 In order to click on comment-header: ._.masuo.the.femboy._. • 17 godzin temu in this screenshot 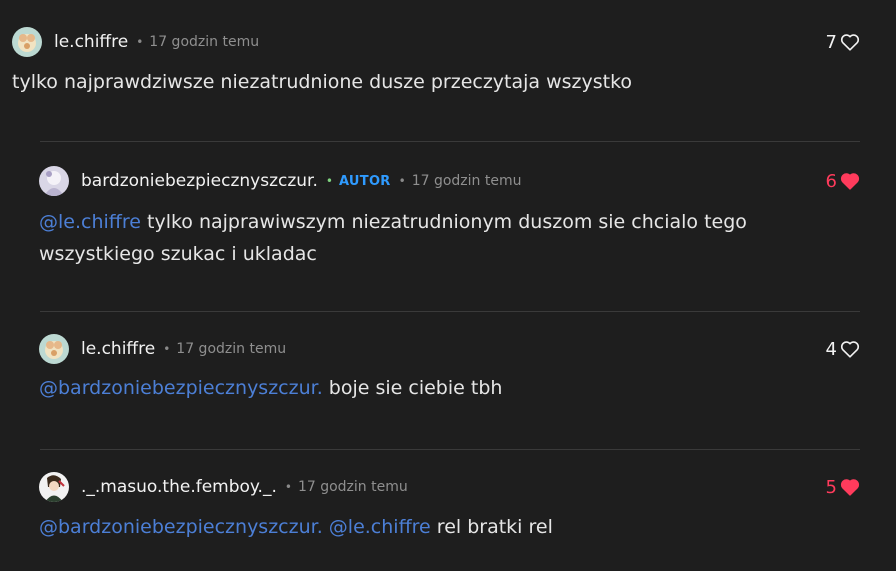, I will do `click(223, 487)`.